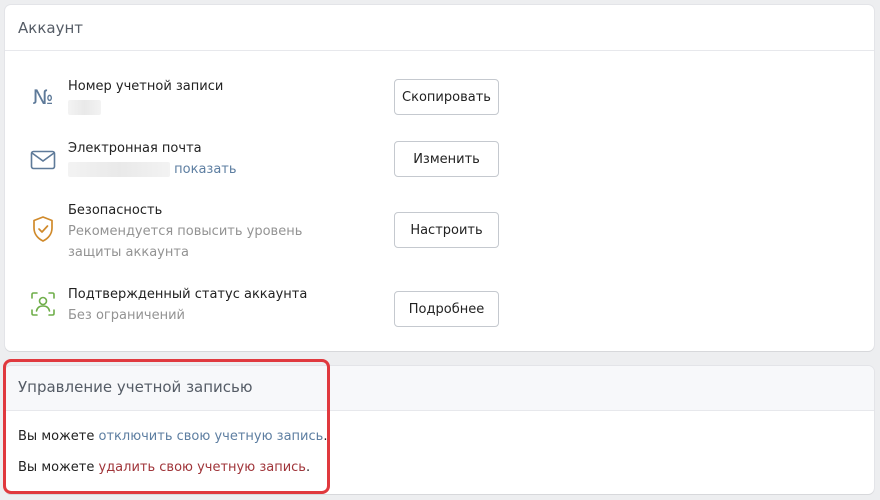  Describe the element at coordinates (446, 159) in the screenshot. I see `change-email-button: Изменить` at that location.